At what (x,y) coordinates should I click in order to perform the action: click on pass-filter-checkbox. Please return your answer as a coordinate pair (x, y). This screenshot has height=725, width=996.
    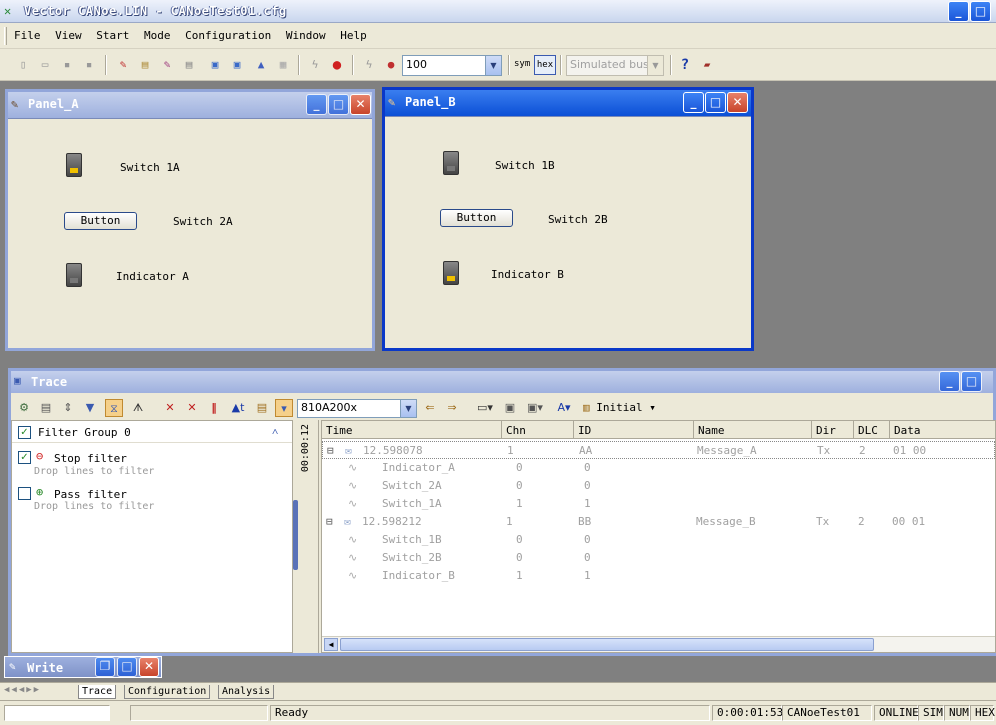
    Looking at the image, I should click on (24, 493).